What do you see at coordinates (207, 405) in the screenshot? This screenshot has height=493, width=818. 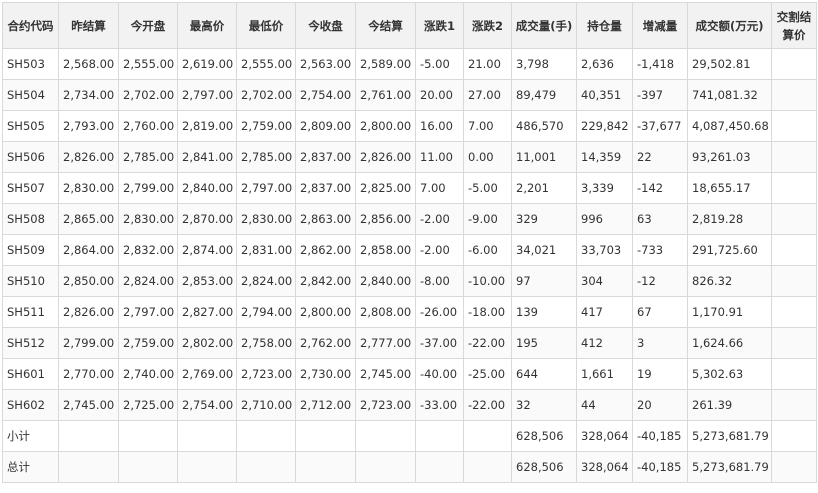 I see `table-cell: 2,754.00` at bounding box center [207, 405].